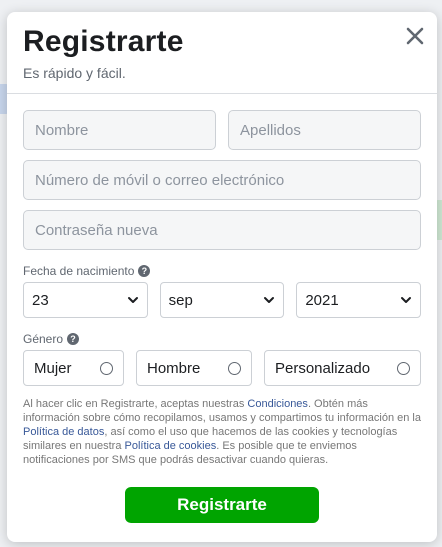 The height and width of the screenshot is (547, 442). I want to click on month-select: sep, so click(222, 300).